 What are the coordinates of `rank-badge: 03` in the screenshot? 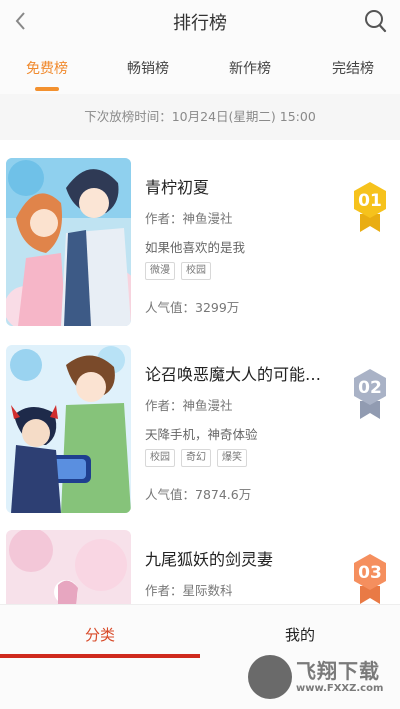 It's located at (370, 578).